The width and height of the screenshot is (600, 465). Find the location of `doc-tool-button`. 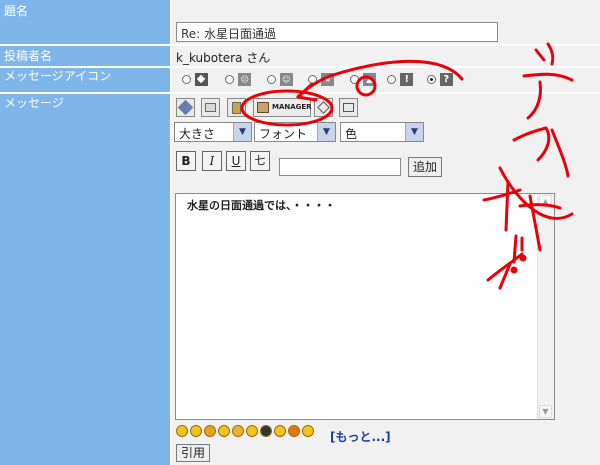

doc-tool-button is located at coordinates (236, 107).